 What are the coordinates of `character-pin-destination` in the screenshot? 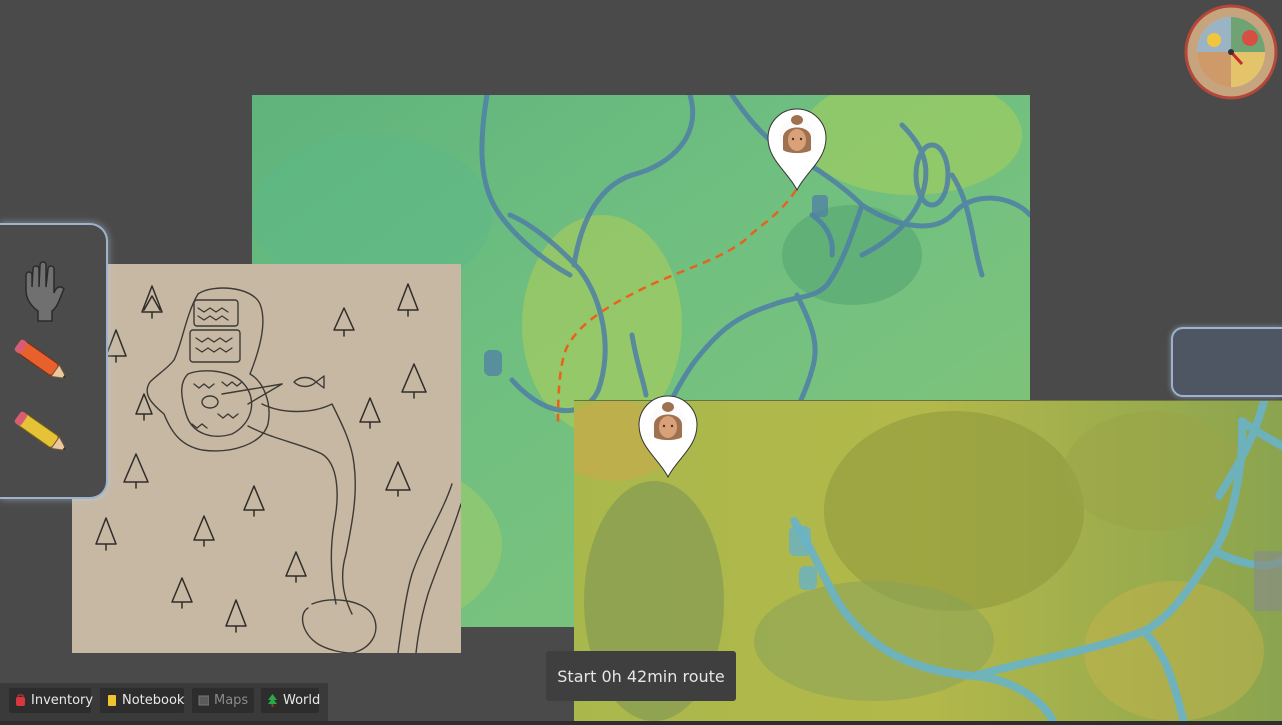 It's located at (797, 149).